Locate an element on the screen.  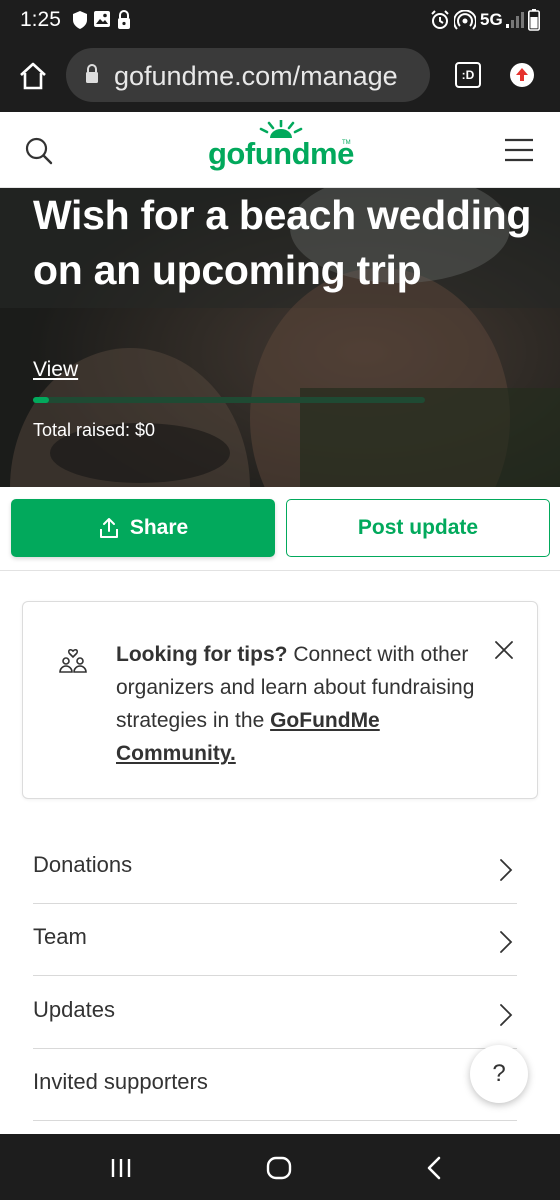
update-arrow-icon is located at coordinates (522, 77).